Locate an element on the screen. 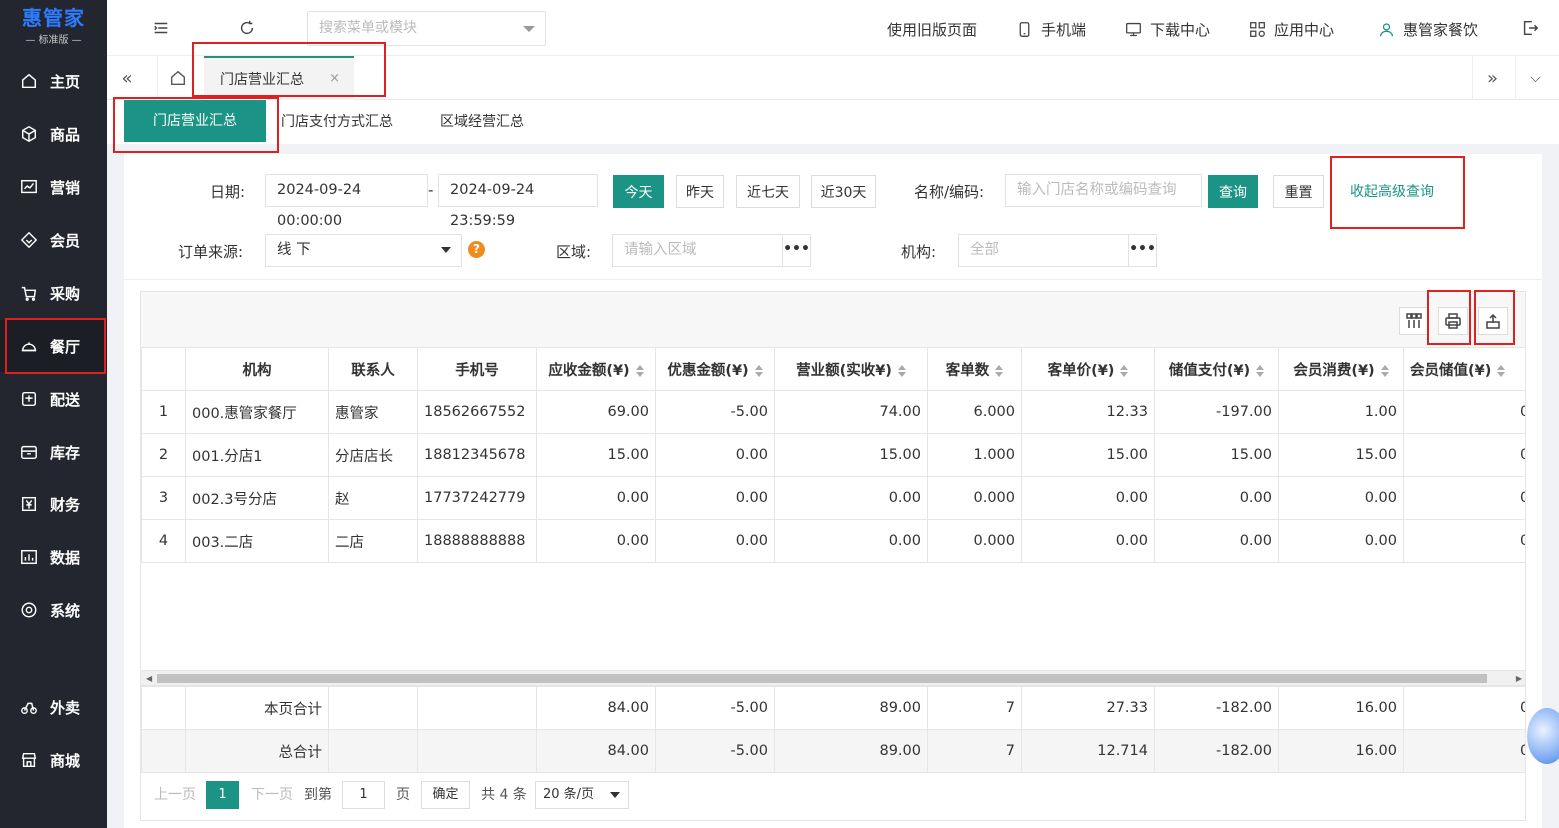  today-button: 今天 is located at coordinates (638, 191).